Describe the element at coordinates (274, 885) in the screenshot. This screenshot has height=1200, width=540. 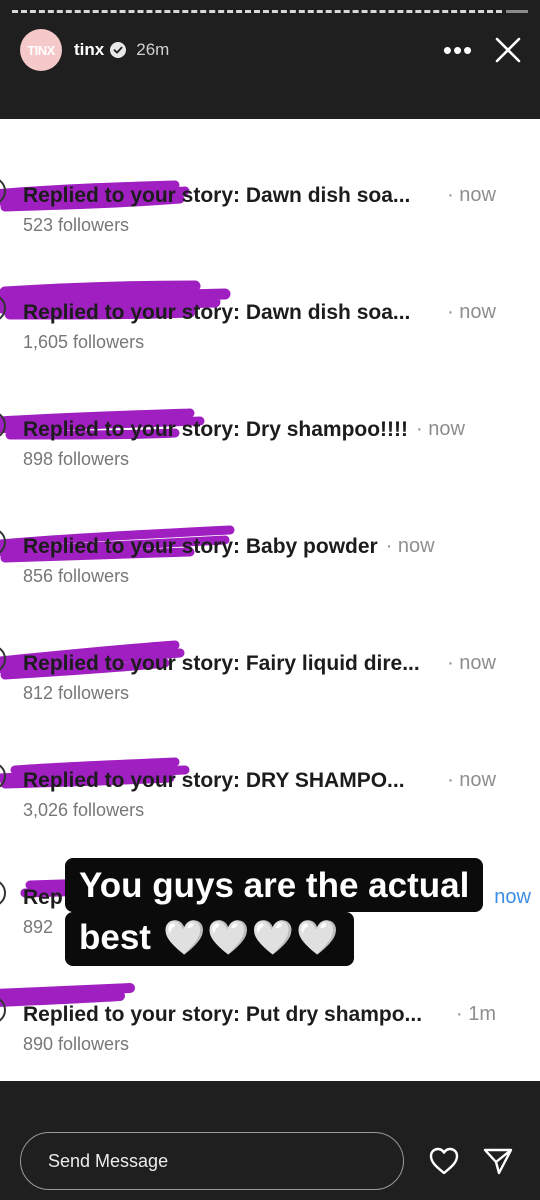
I see `caption-line-1: You guys are the actual` at that location.